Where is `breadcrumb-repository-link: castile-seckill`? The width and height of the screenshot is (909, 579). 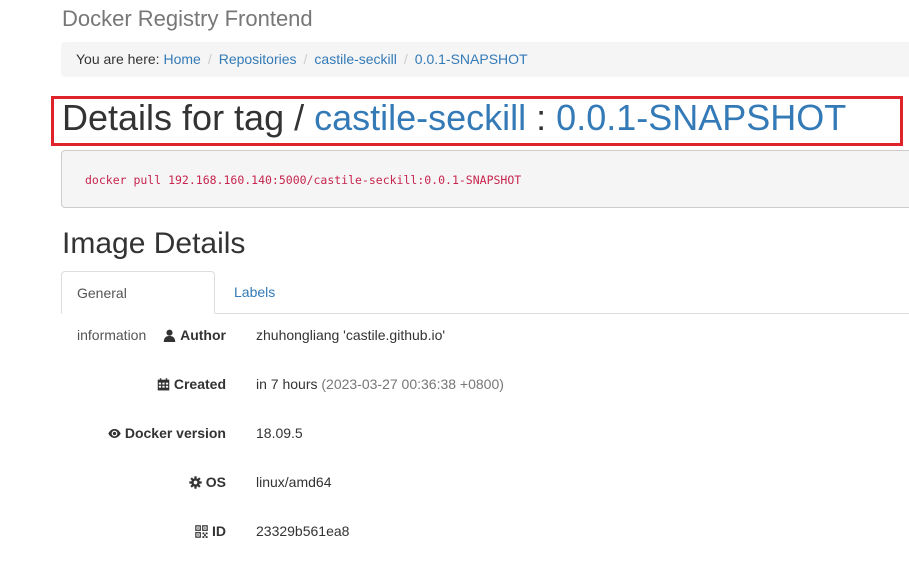
breadcrumb-repository-link: castile-seckill is located at coordinates (355, 59).